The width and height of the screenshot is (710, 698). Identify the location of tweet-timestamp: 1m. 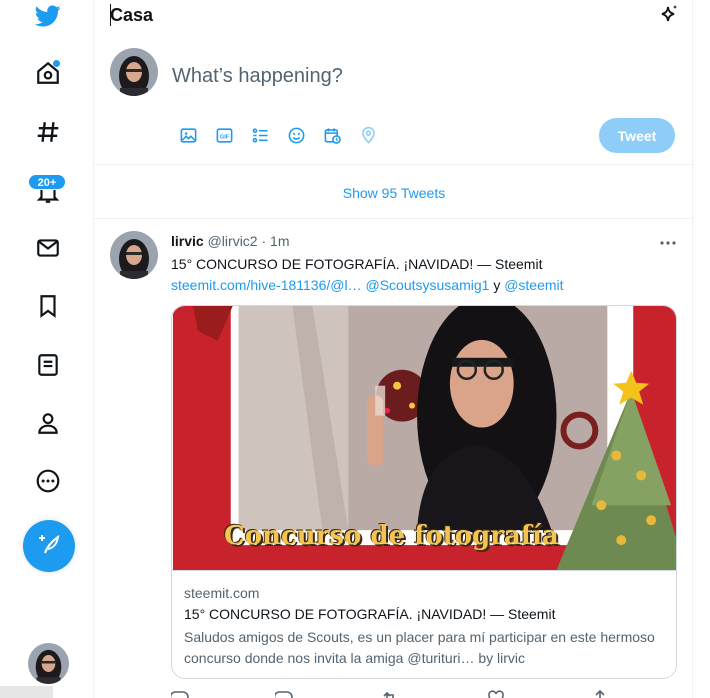
(279, 241).